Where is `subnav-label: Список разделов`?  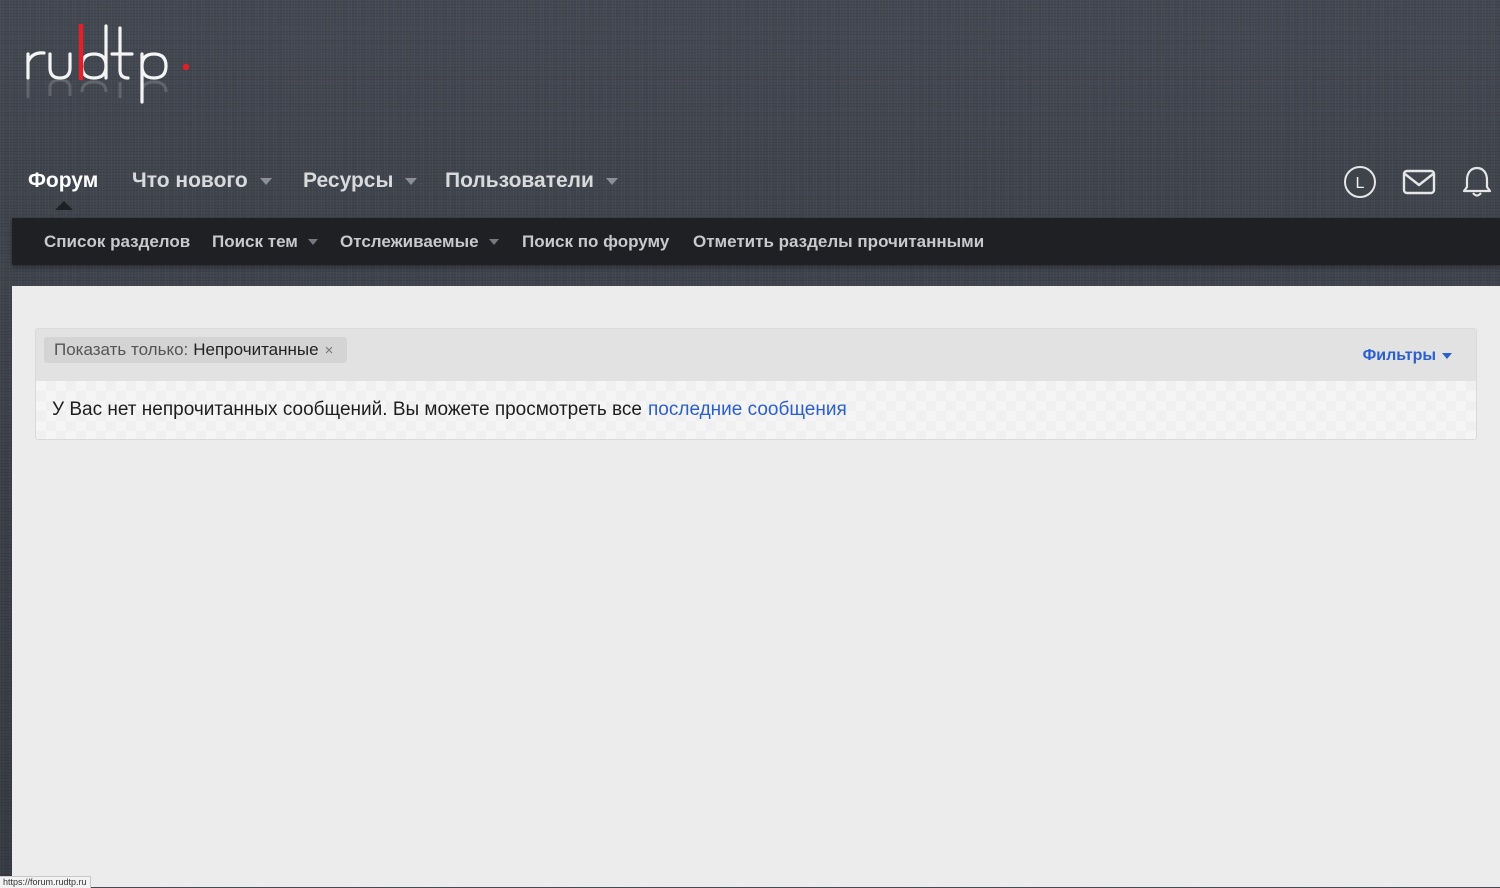 subnav-label: Список разделов is located at coordinates (117, 241).